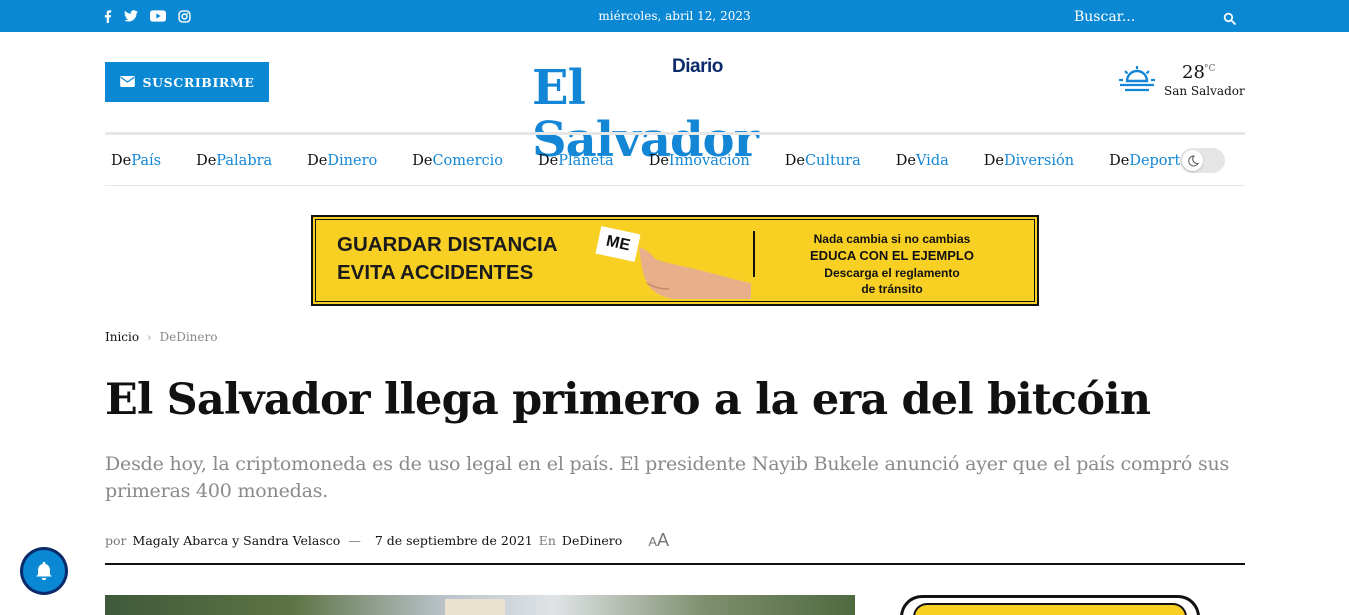 The width and height of the screenshot is (1349, 615). What do you see at coordinates (547, 540) in the screenshot?
I see `meta-in: En` at bounding box center [547, 540].